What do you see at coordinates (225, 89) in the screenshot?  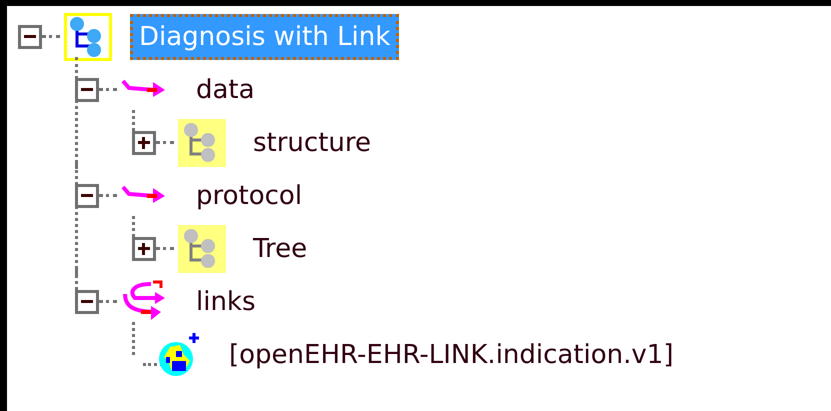 I see `tree-item: data` at bounding box center [225, 89].